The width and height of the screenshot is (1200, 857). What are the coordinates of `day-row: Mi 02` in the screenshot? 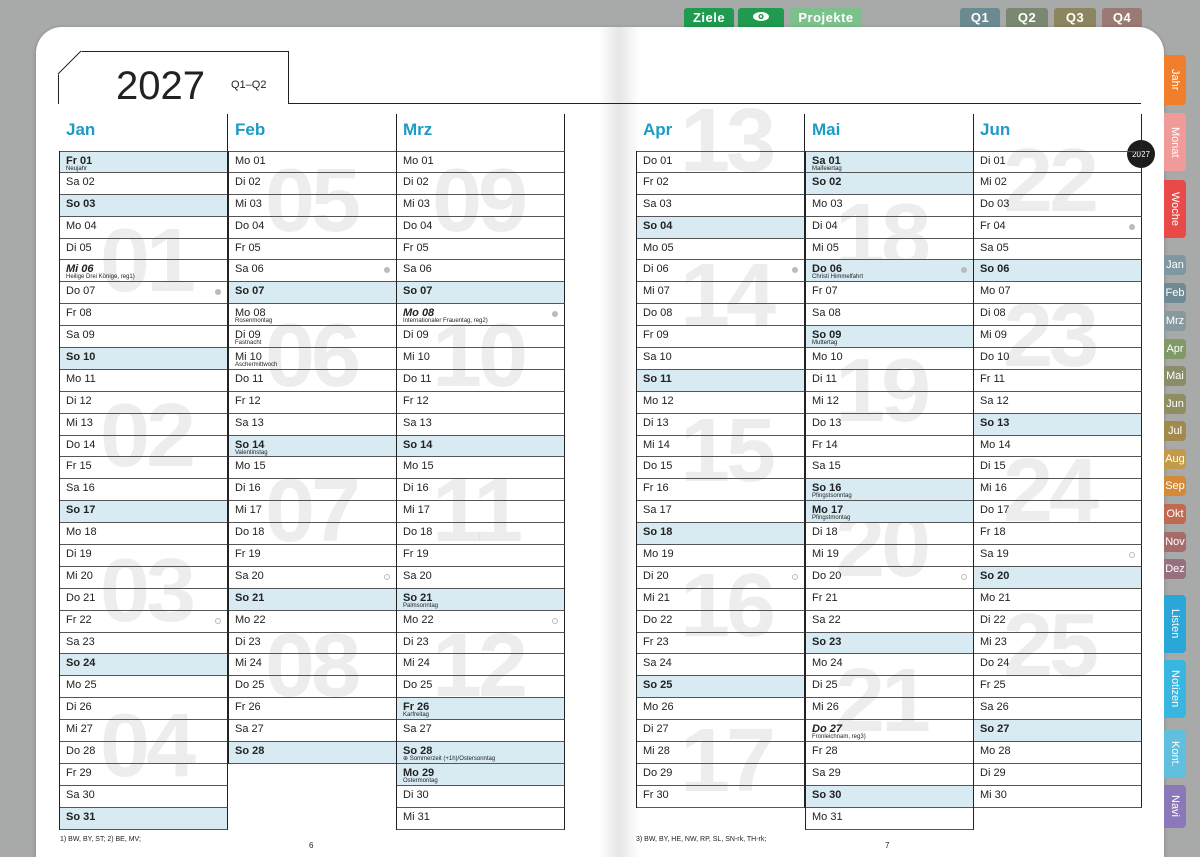 It's located at (1057, 183).